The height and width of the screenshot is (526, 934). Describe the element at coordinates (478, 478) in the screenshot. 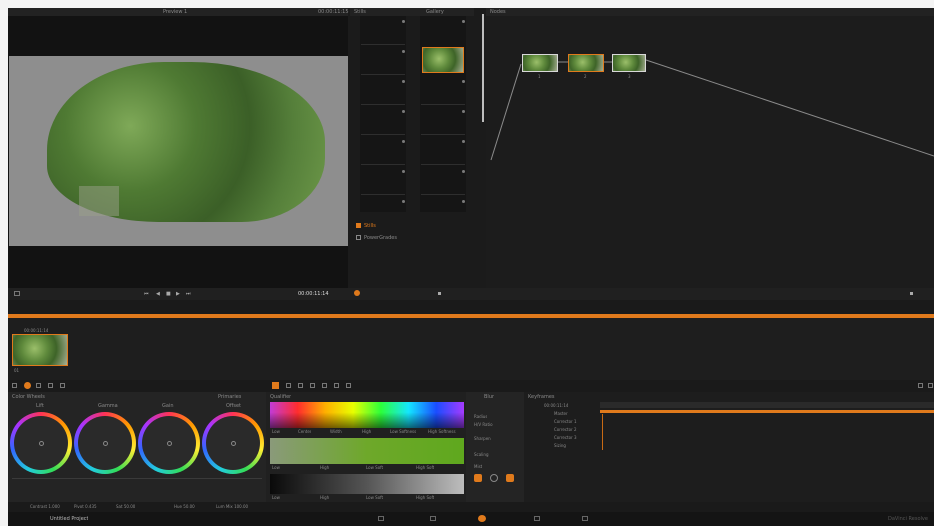

I see `blur-mode-icon` at that location.